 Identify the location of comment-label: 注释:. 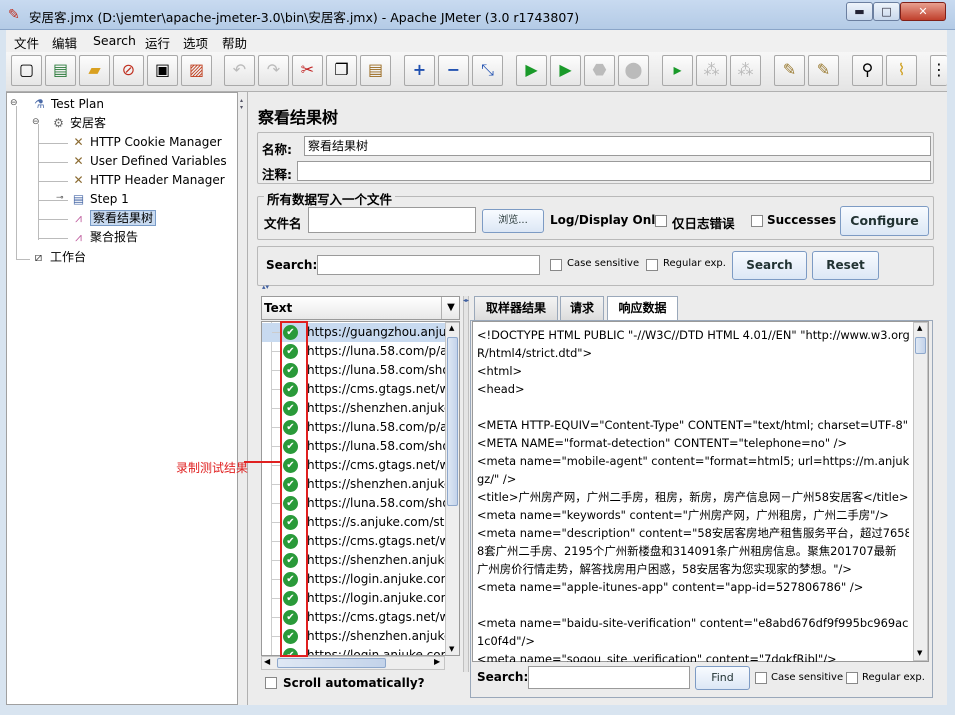
(277, 174).